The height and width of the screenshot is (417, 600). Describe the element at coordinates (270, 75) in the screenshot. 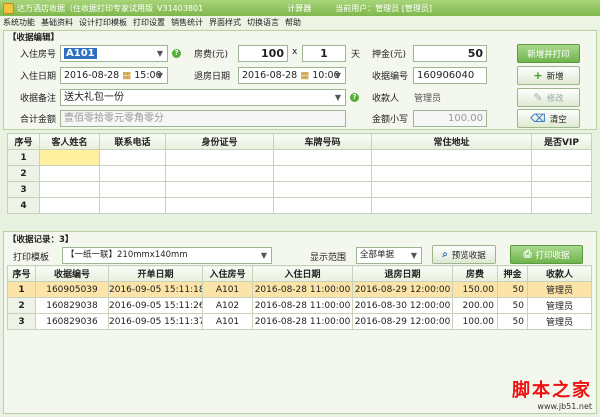

I see `checkout-date-value: 2016-08-28` at that location.